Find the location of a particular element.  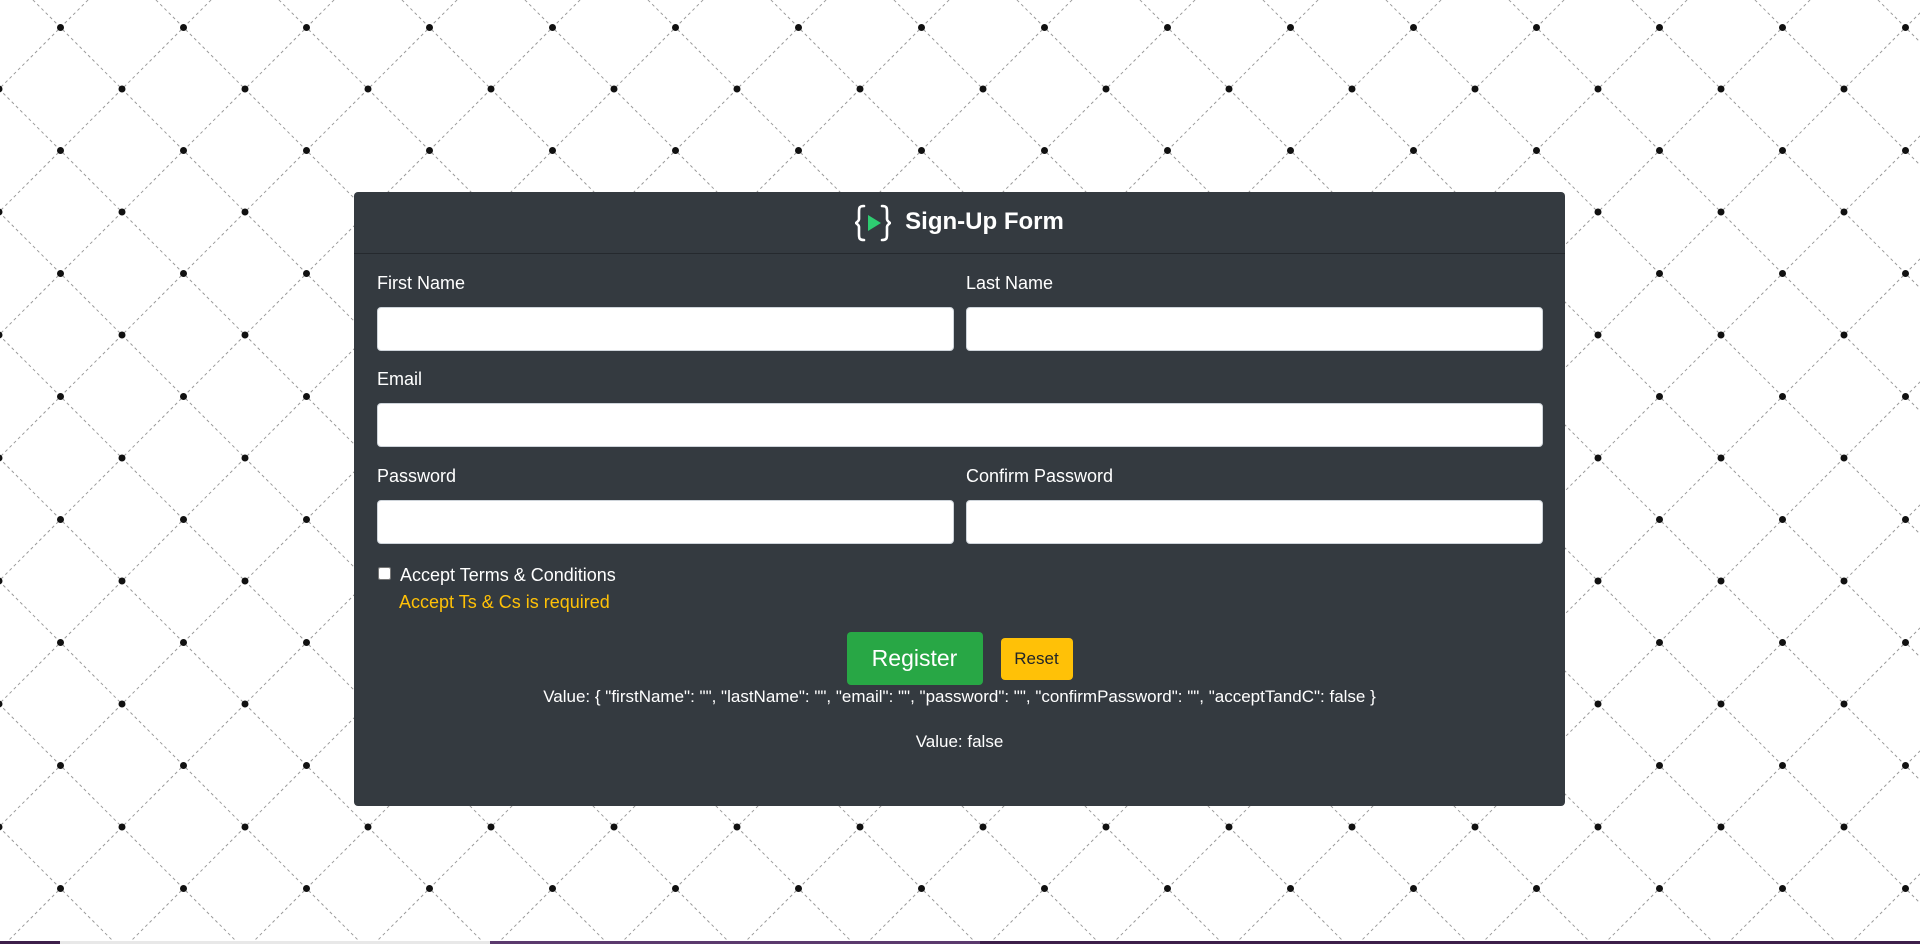

last-name-label: Last Name is located at coordinates (1010, 283).